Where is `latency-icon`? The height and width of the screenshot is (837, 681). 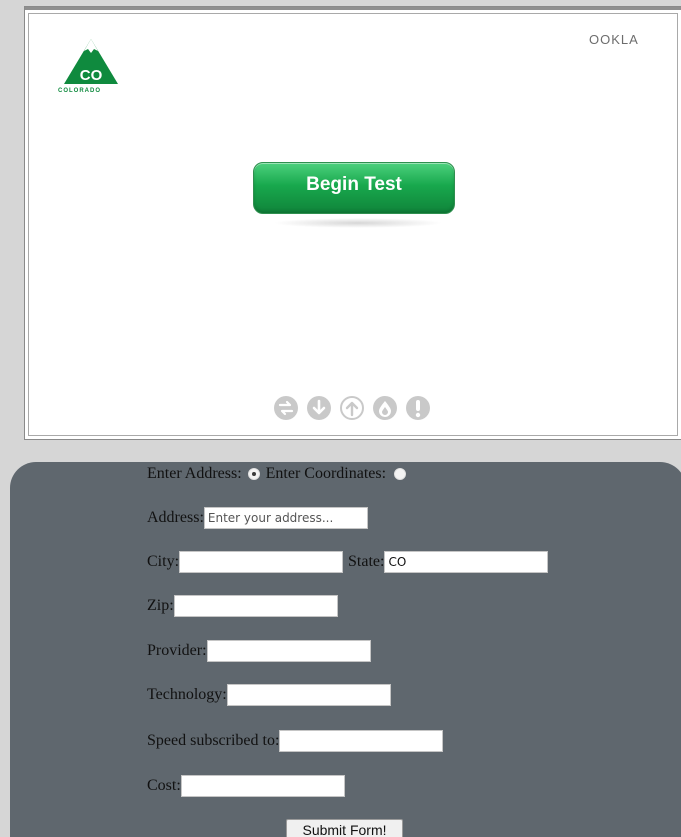 latency-icon is located at coordinates (286, 408).